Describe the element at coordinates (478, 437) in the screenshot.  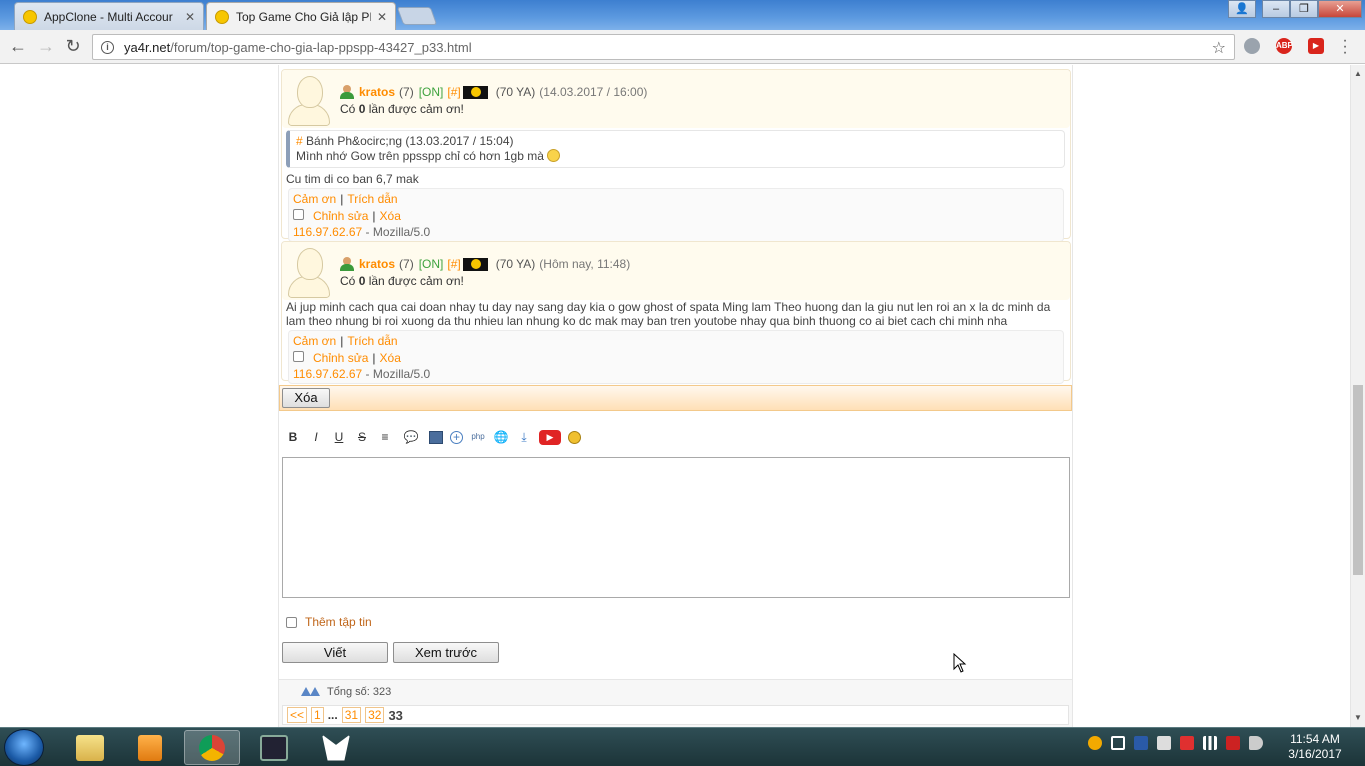
I see `php-code-icon: php` at that location.